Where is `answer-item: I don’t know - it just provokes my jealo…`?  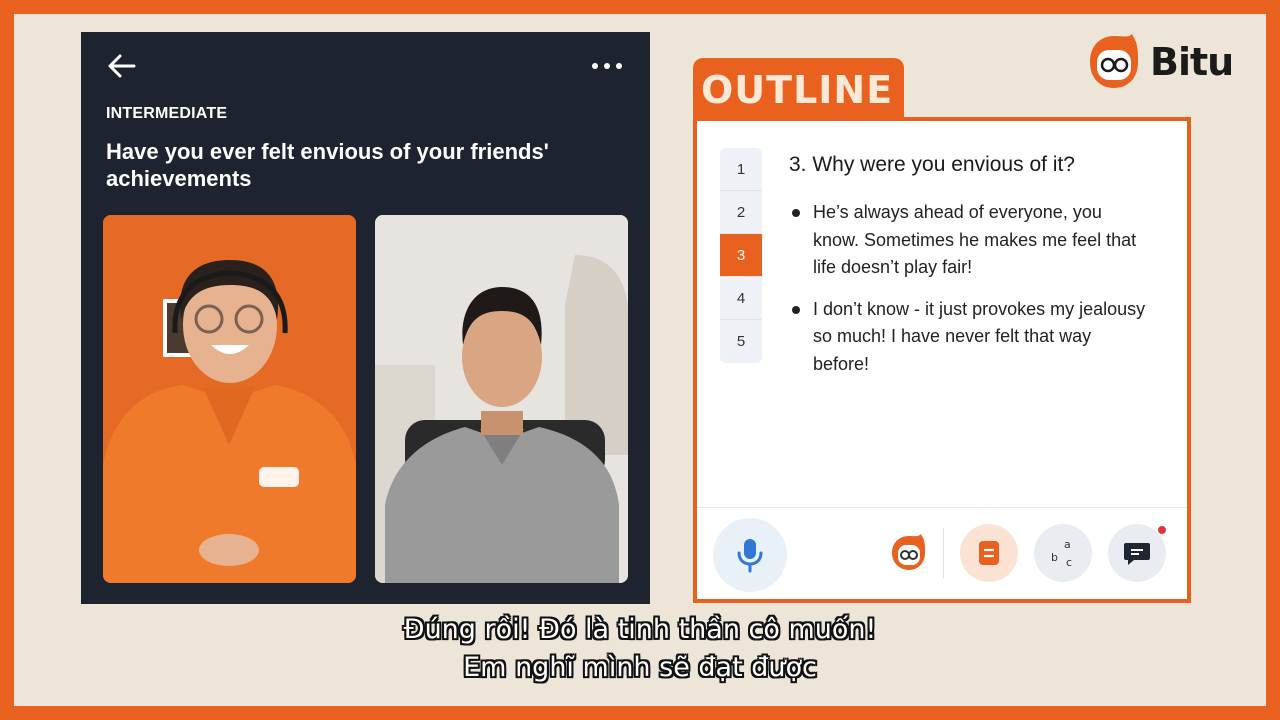
answer-item: I don’t know - it just provokes my jealo… is located at coordinates (969, 337).